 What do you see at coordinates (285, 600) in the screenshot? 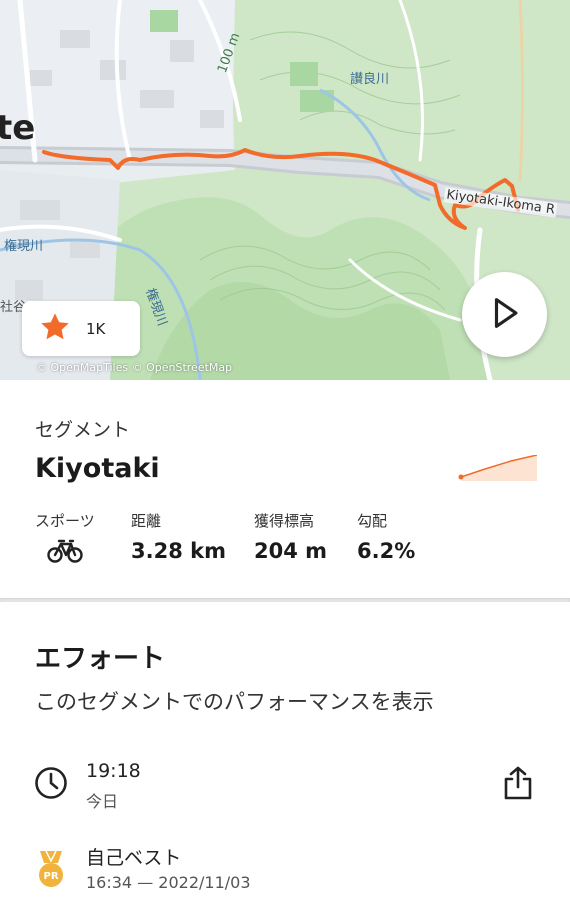
I see `section-divider` at bounding box center [285, 600].